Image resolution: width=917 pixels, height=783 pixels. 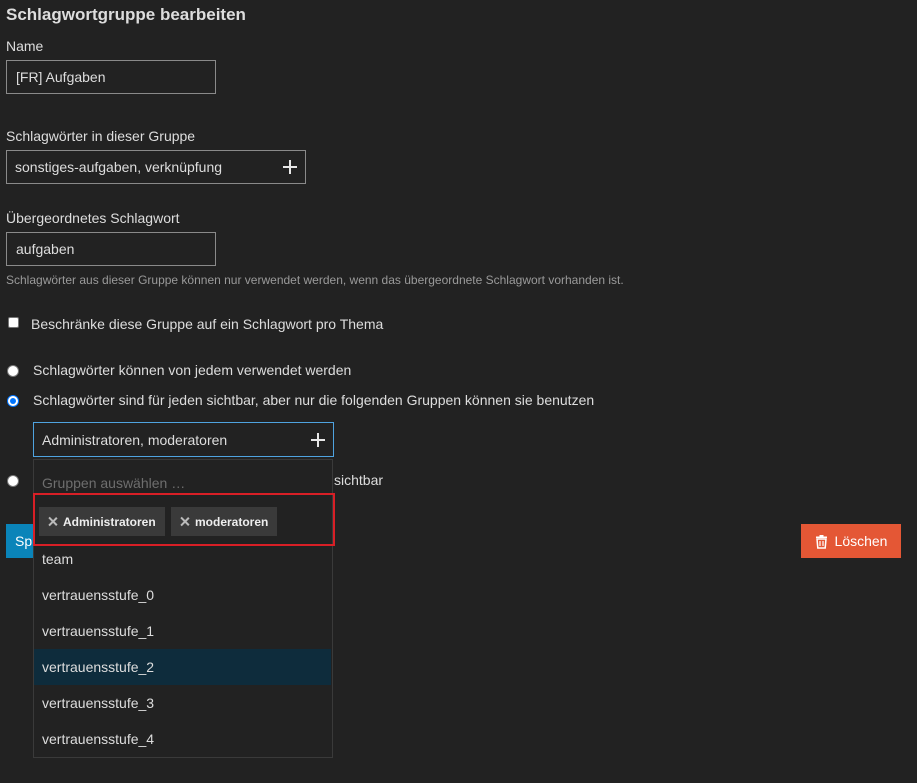 I want to click on groups-chooser: Administratoren, moderatoren, so click(x=183, y=439).